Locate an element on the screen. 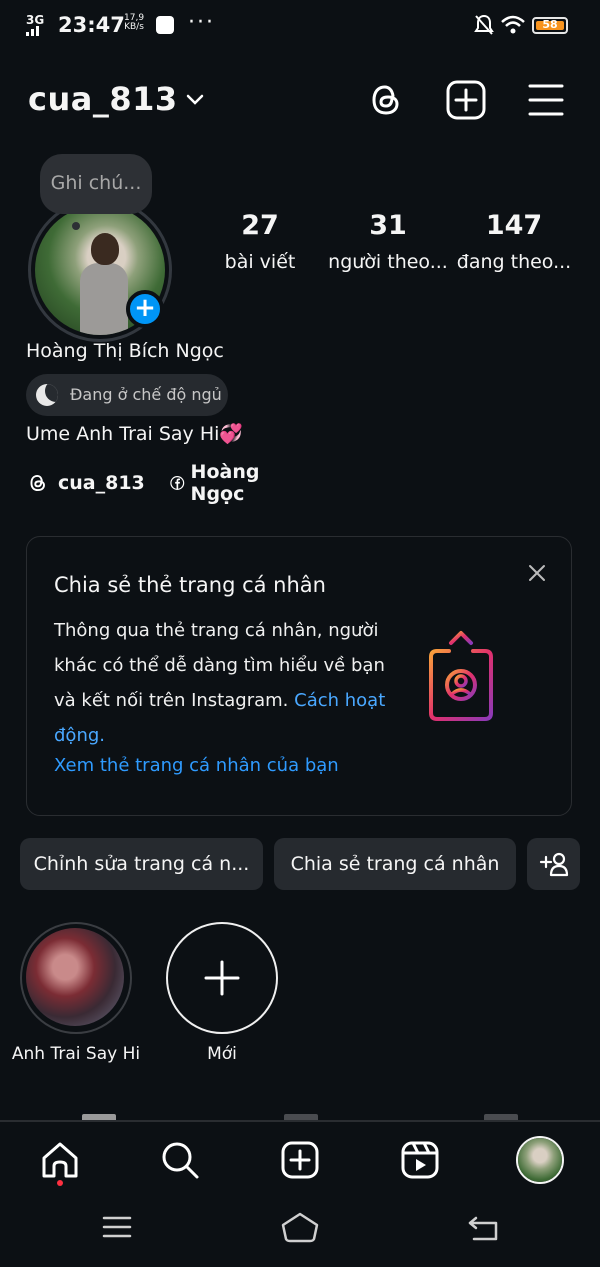 This screenshot has height=1267, width=600. facebook-link: Hoàng Ngọc is located at coordinates (219, 483).